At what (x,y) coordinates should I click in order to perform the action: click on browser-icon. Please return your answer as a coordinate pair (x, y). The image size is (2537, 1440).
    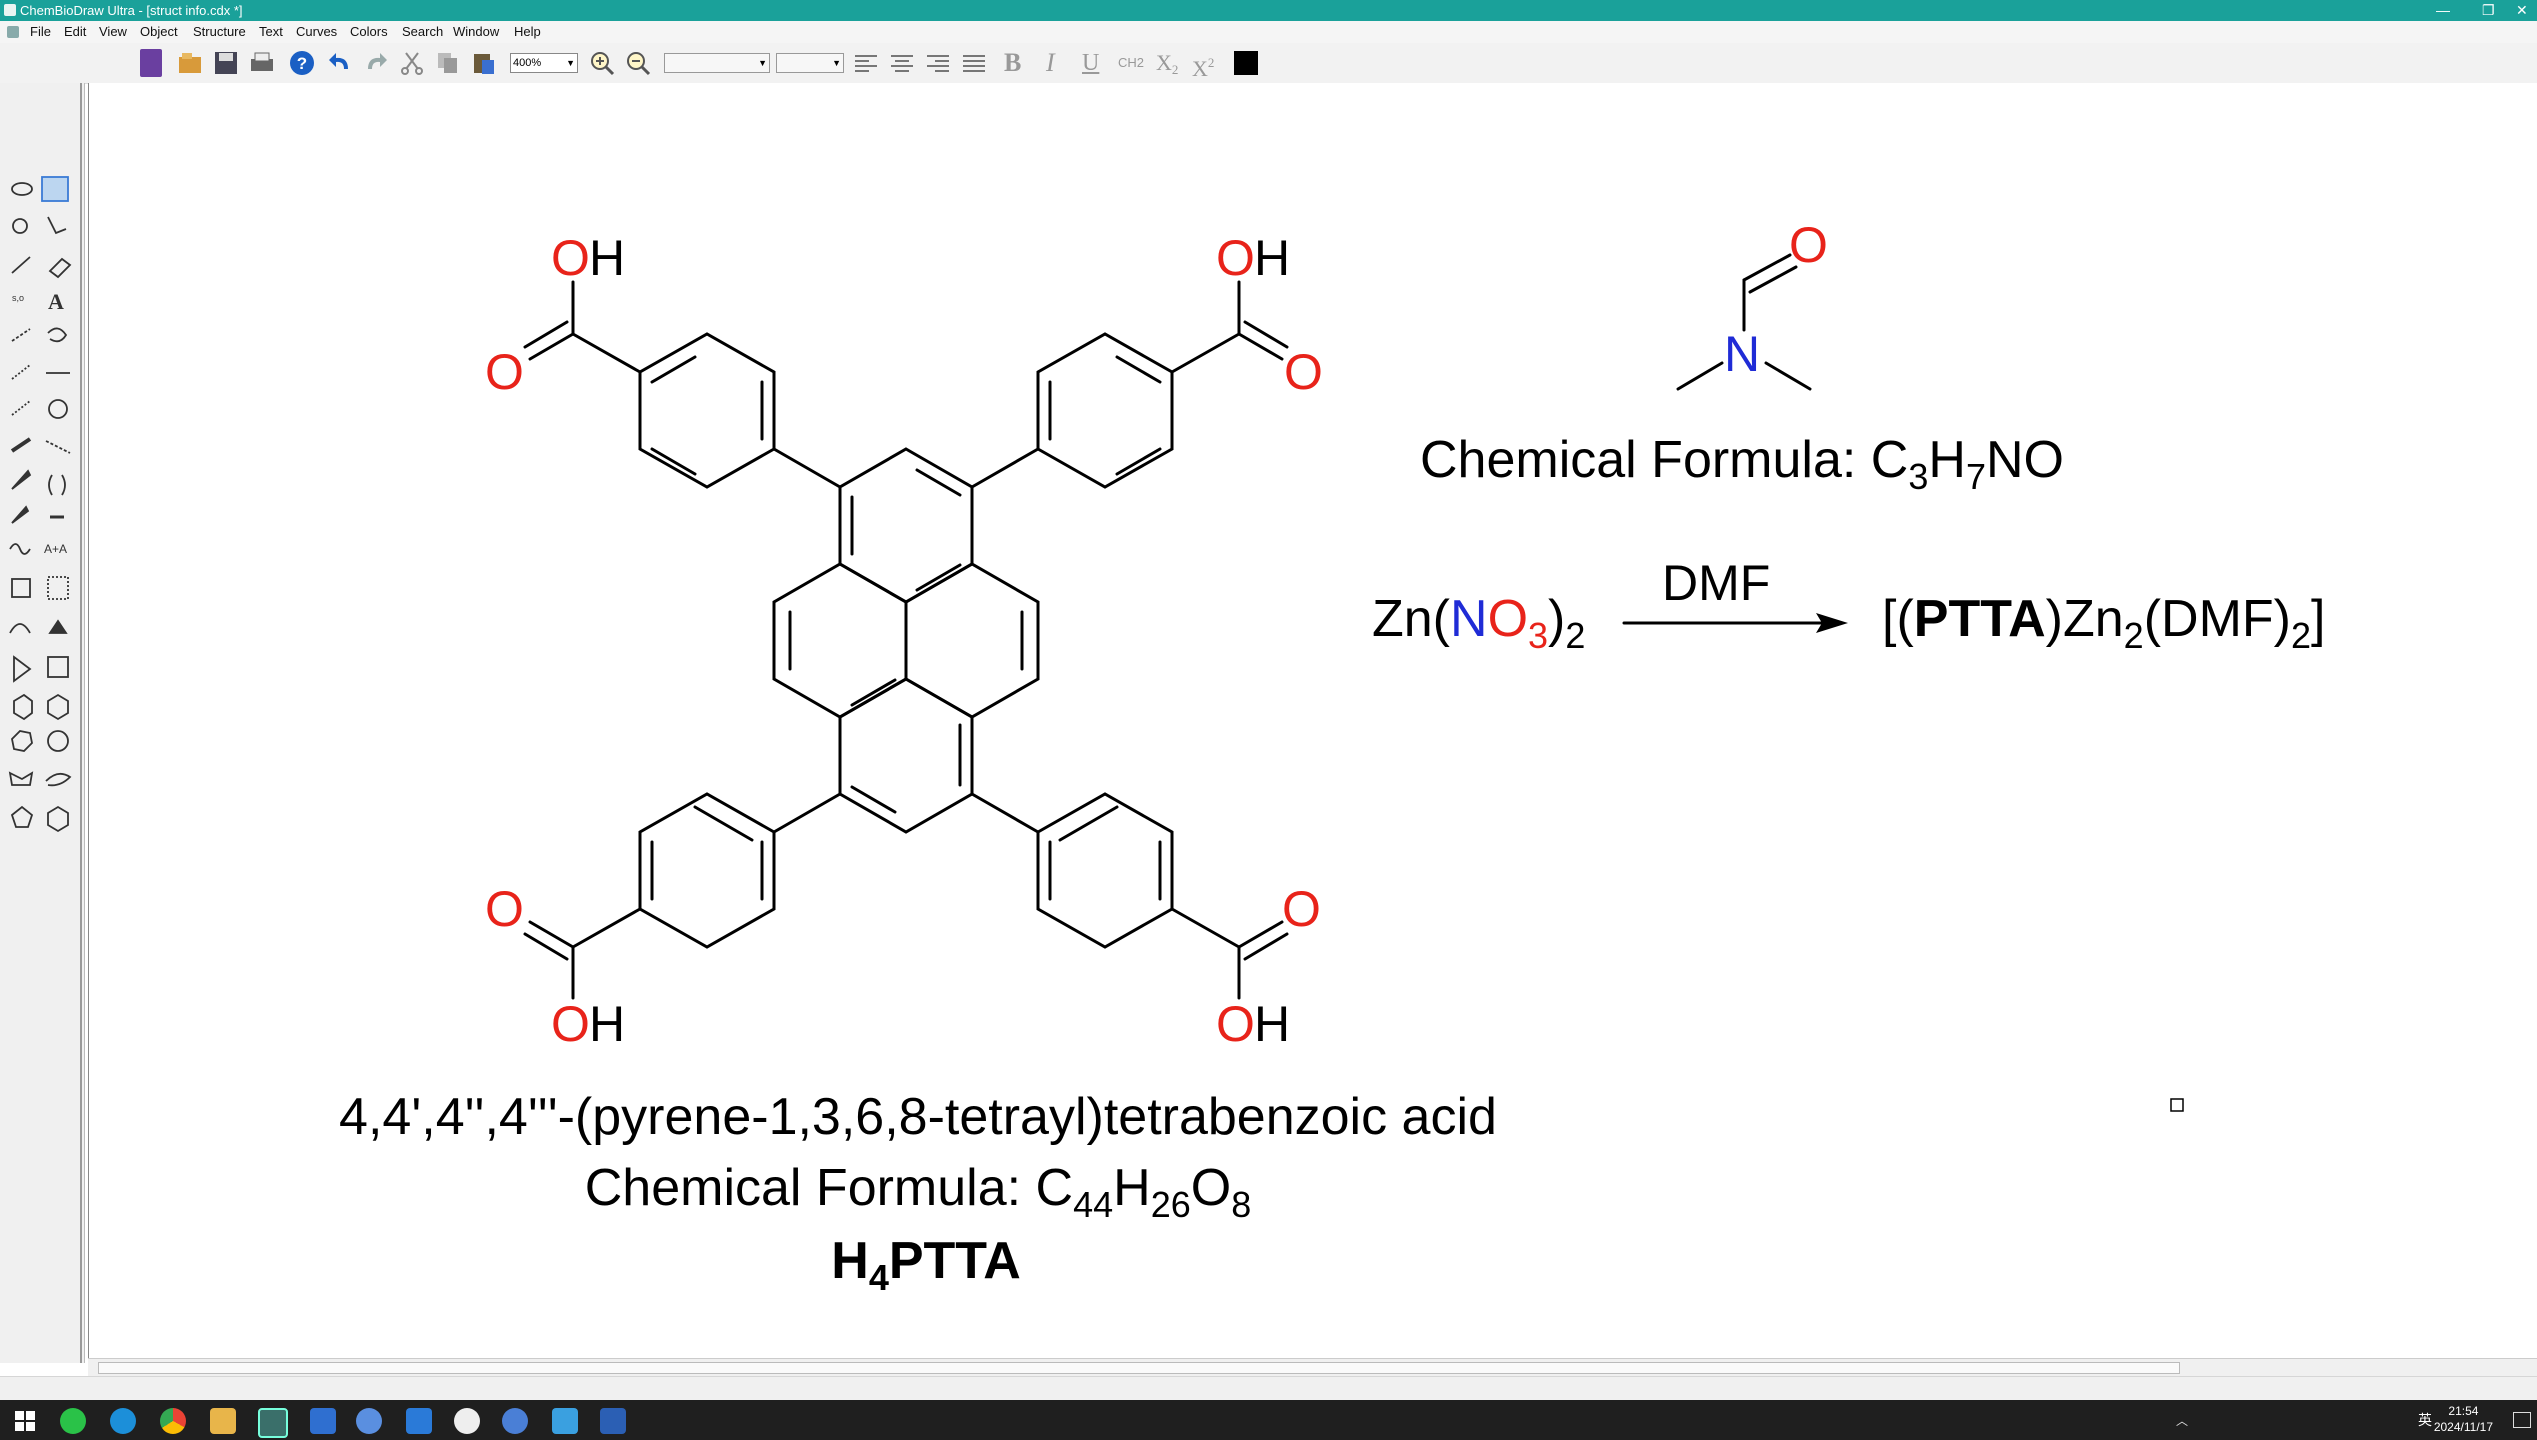
    Looking at the image, I should click on (369, 1421).